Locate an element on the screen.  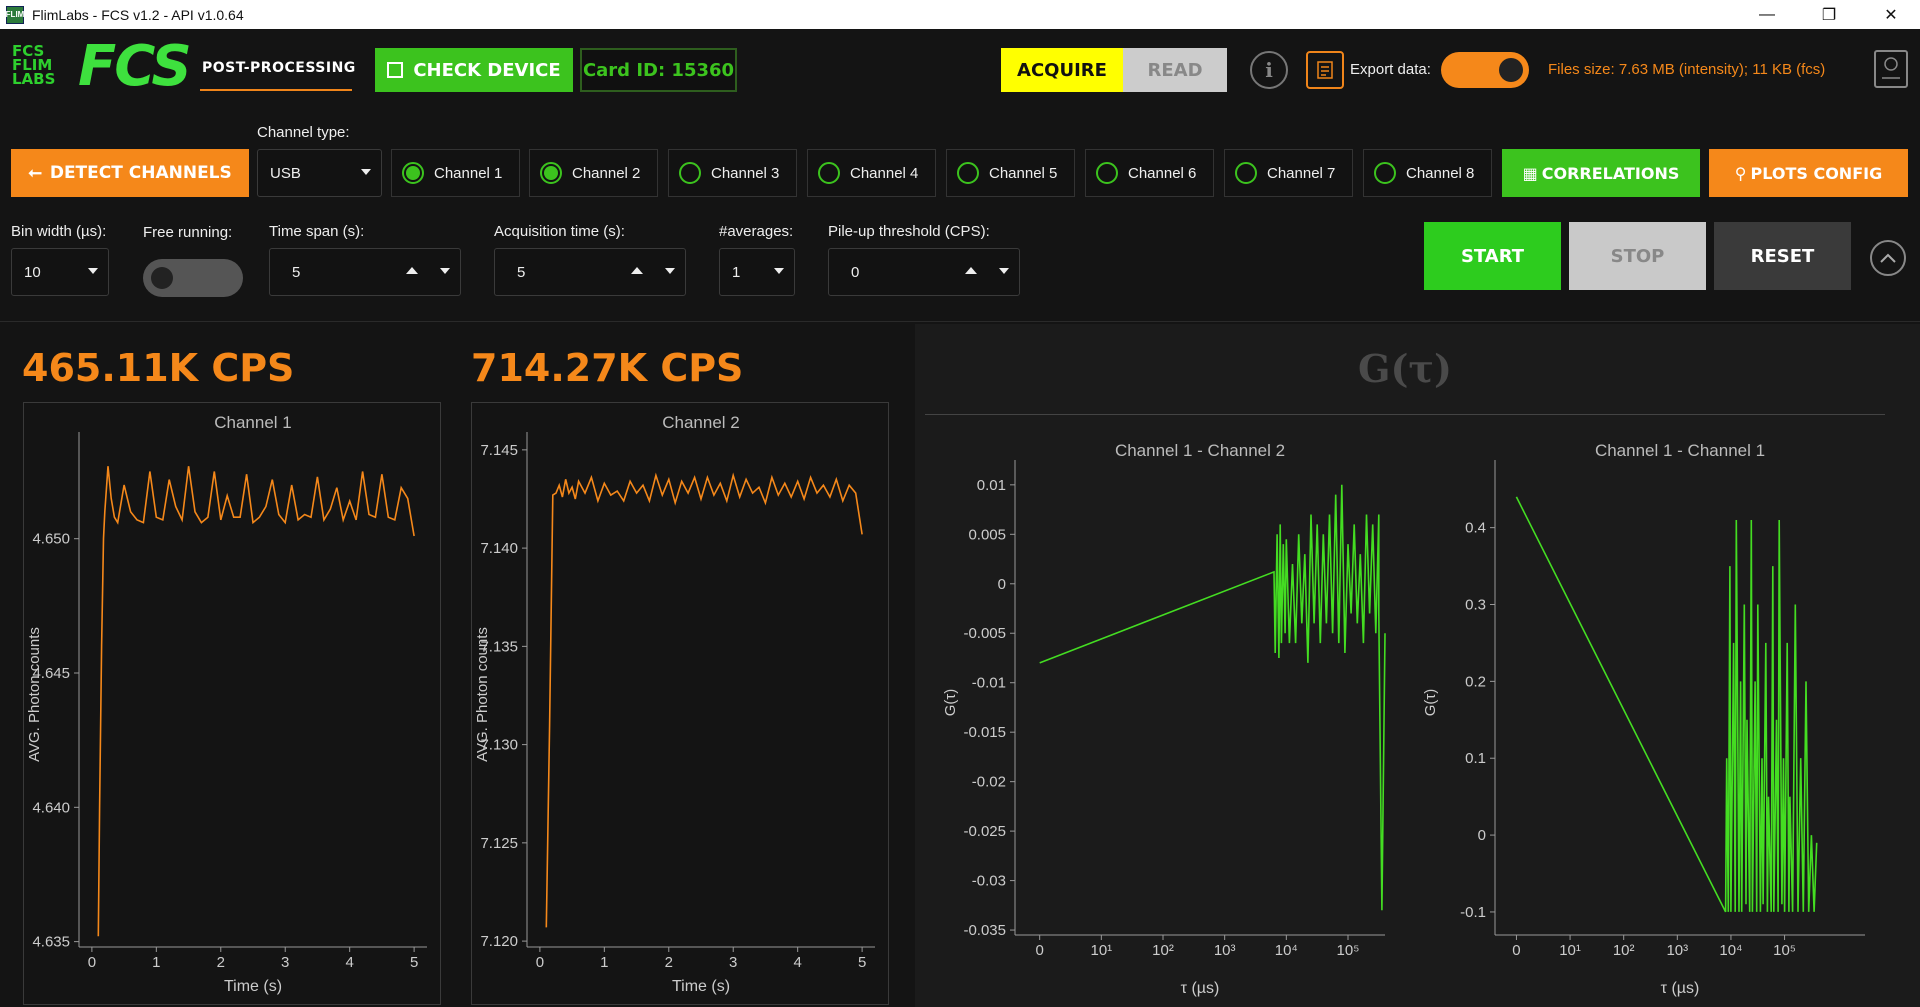
detect-channels-button: ⭠ DETECT CHANNELS is located at coordinates (130, 173).